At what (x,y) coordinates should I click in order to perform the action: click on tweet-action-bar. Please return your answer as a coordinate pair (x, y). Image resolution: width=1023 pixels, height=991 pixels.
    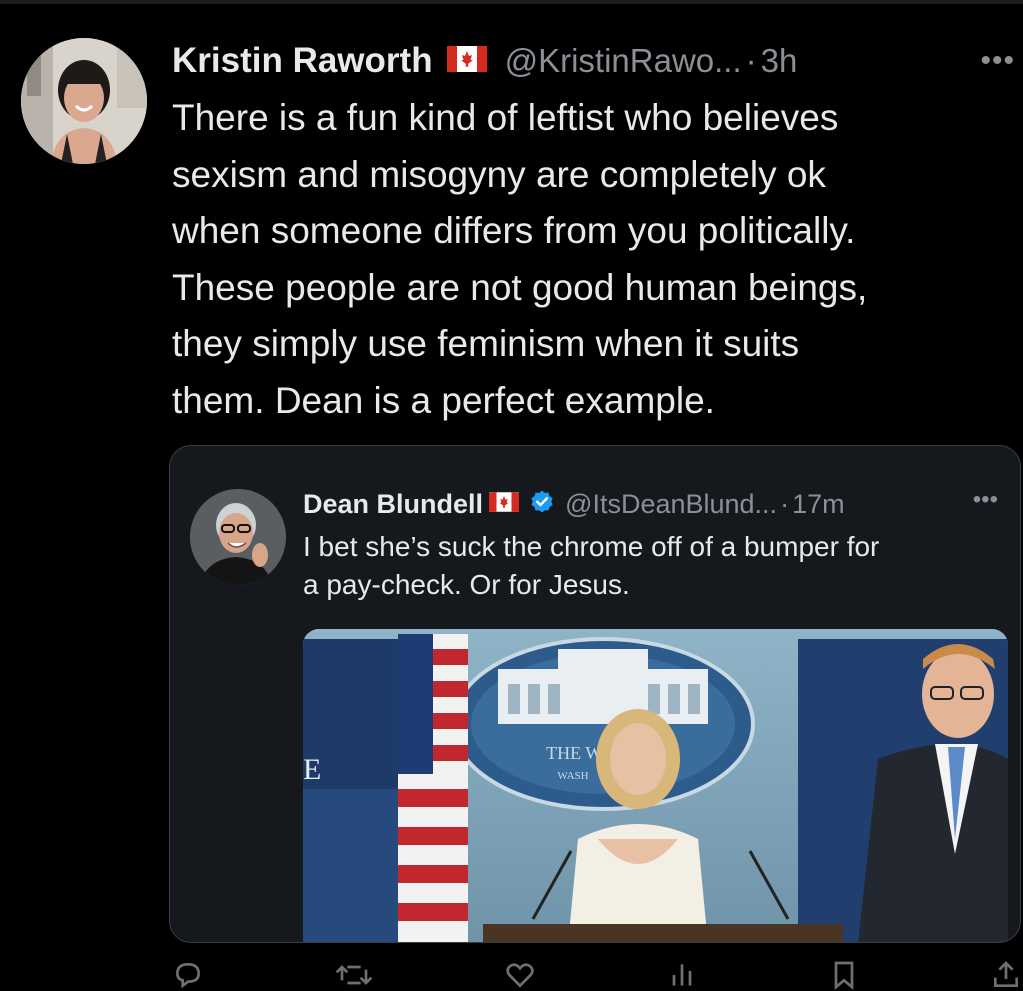
    Looking at the image, I should click on (597, 975).